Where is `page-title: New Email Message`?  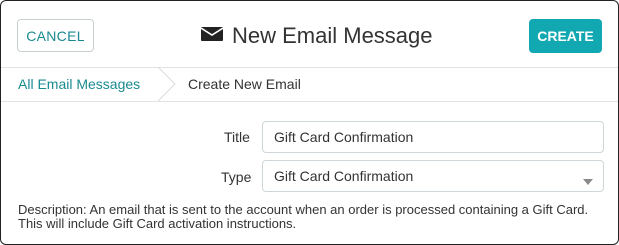 page-title: New Email Message is located at coordinates (332, 35).